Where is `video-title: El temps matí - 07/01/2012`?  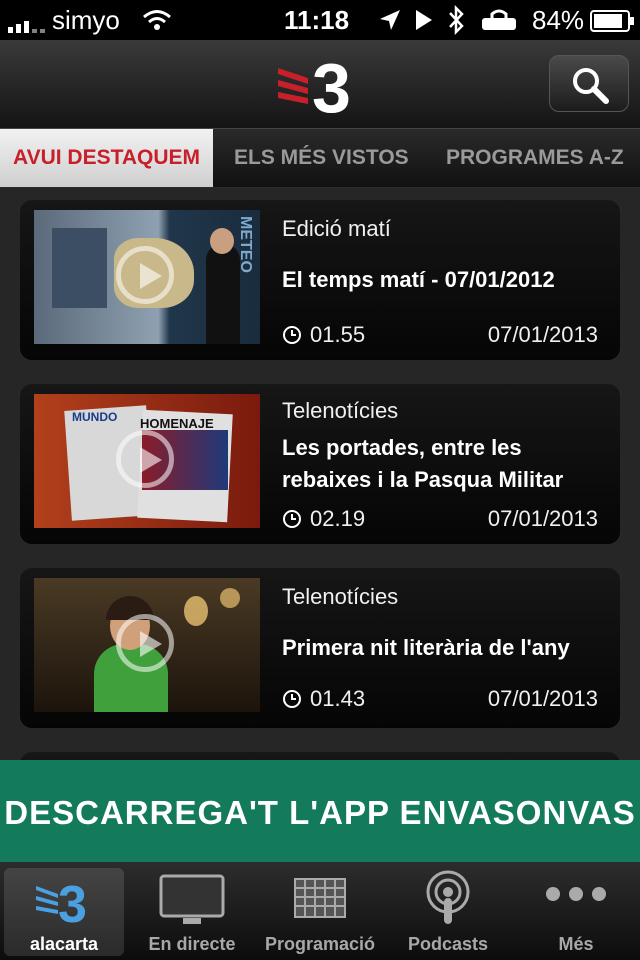
video-title: El temps matí - 07/01/2012 is located at coordinates (418, 279).